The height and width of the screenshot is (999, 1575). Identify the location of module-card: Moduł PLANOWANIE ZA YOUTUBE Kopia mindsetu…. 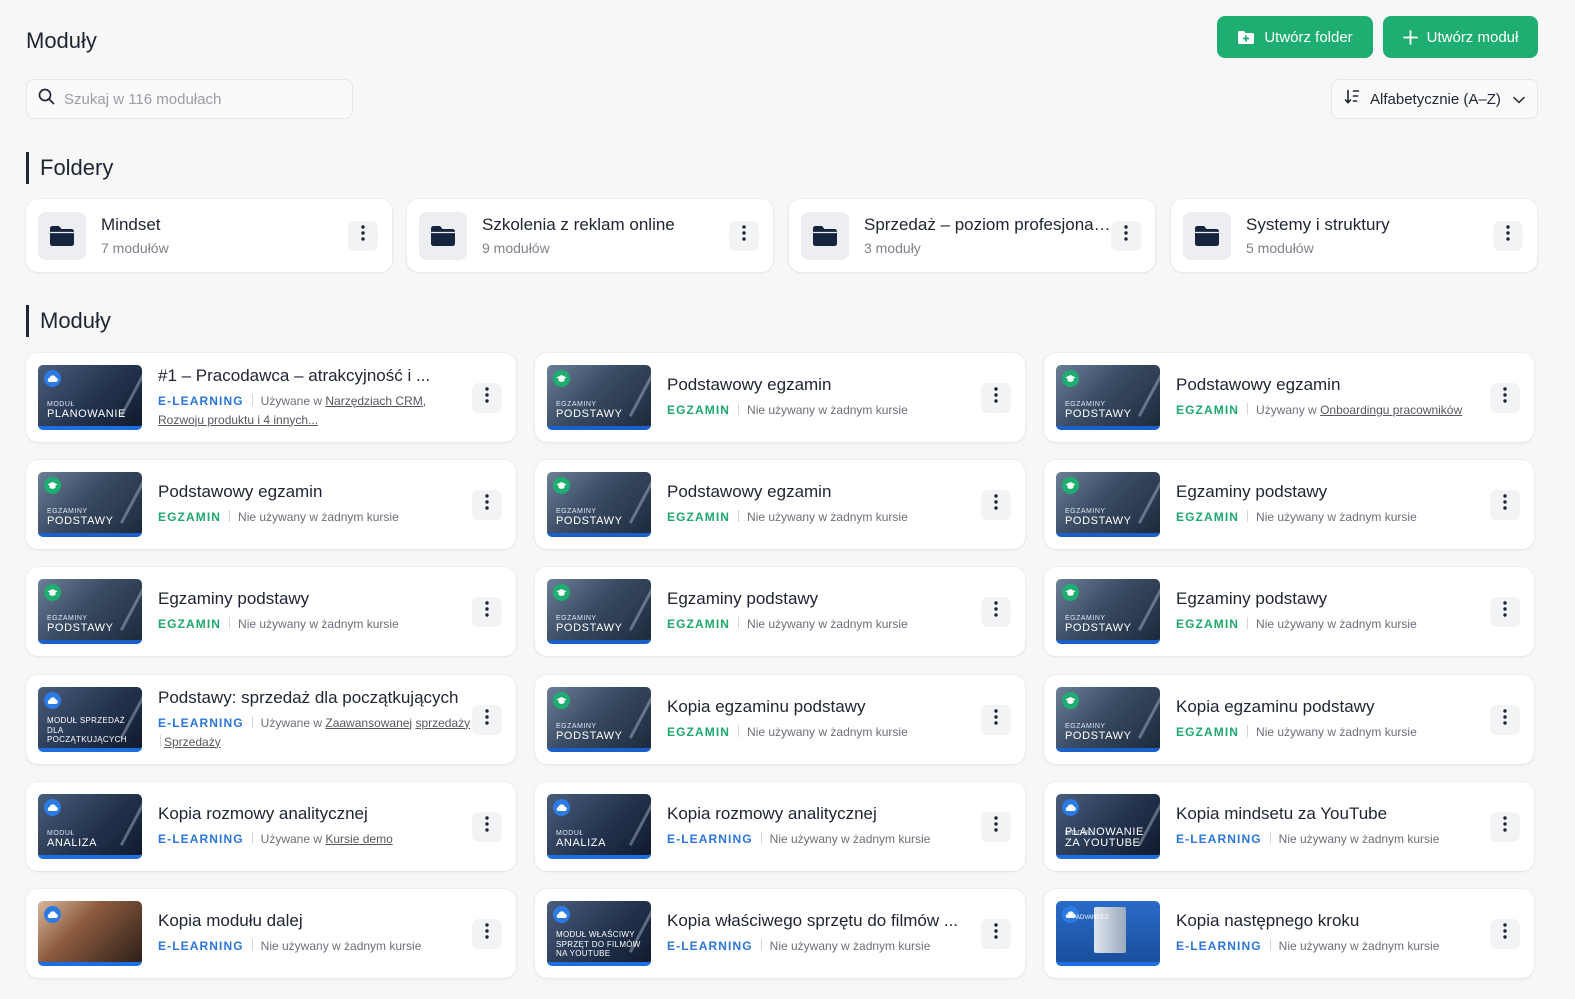
(1289, 826).